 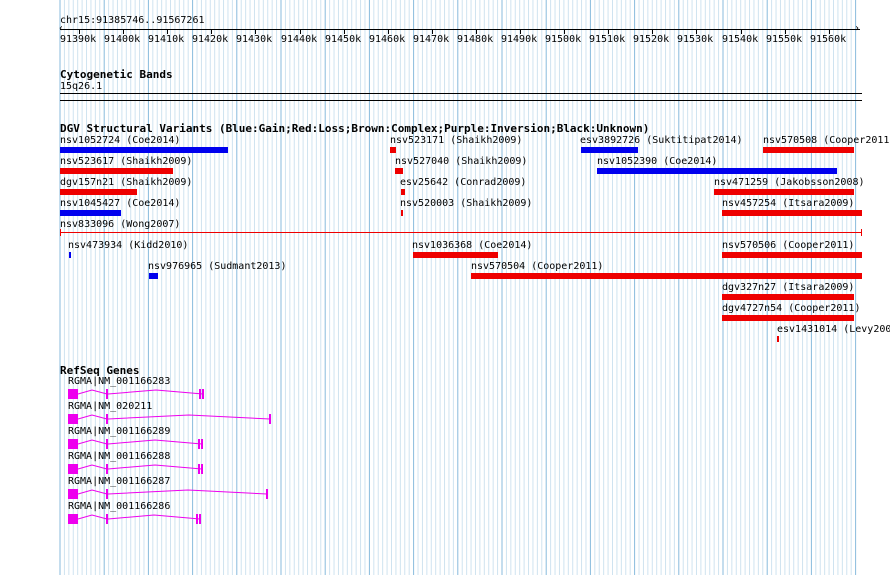 I want to click on ruler-tick-label: 91530k, so click(x=695, y=39).